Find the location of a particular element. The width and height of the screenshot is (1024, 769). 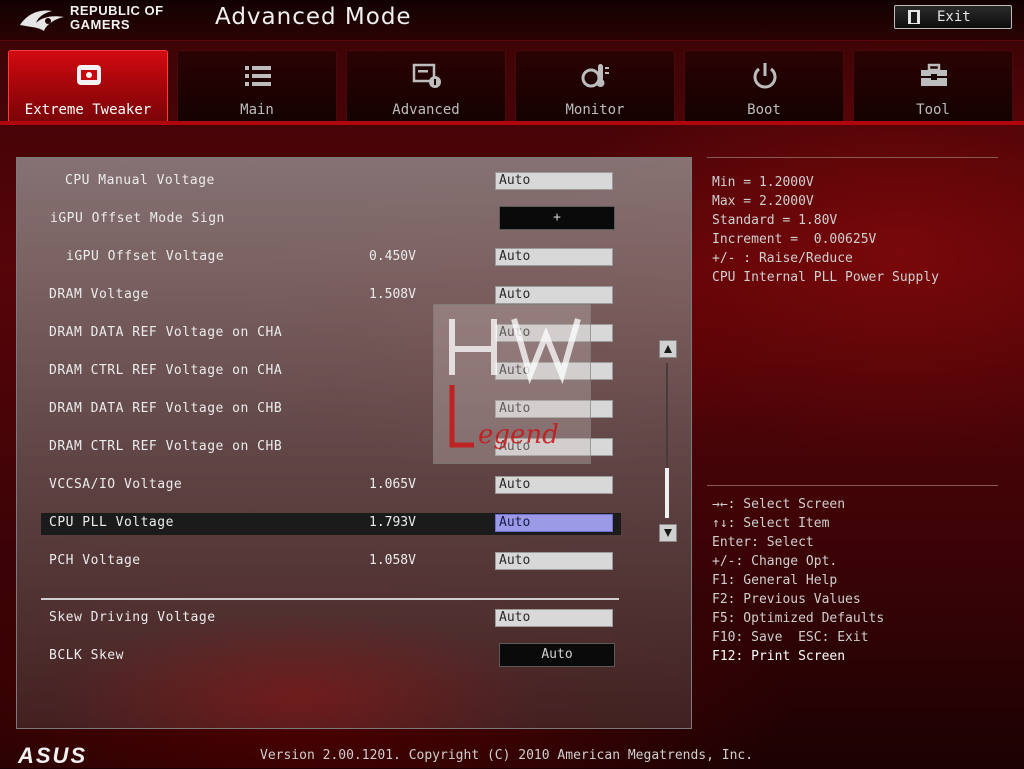

setting-igpu-offset-mode-sign: iGPU Offset Mode Sign + is located at coordinates (331, 218).